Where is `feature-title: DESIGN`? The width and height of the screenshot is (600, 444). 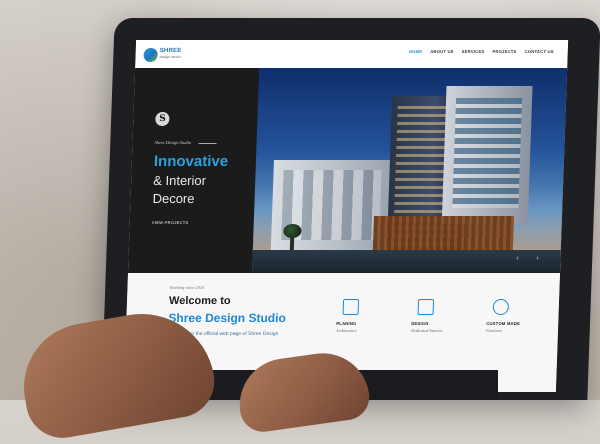
feature-title: DESIGN is located at coordinates (420, 323).